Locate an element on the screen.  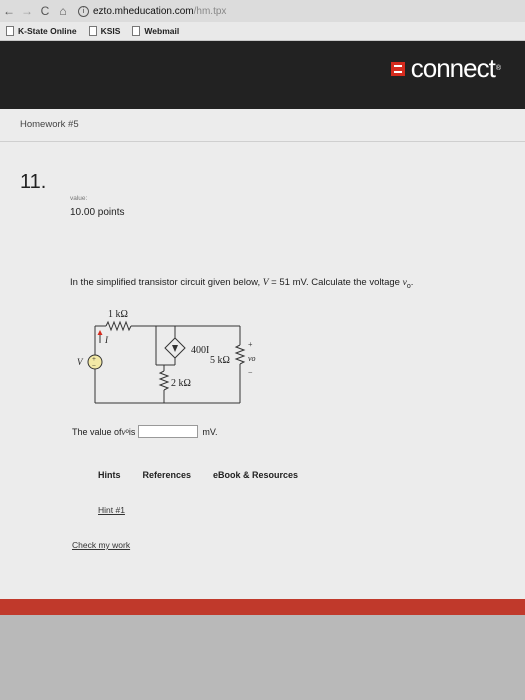
resistor-2k is located at coordinates (164, 380).